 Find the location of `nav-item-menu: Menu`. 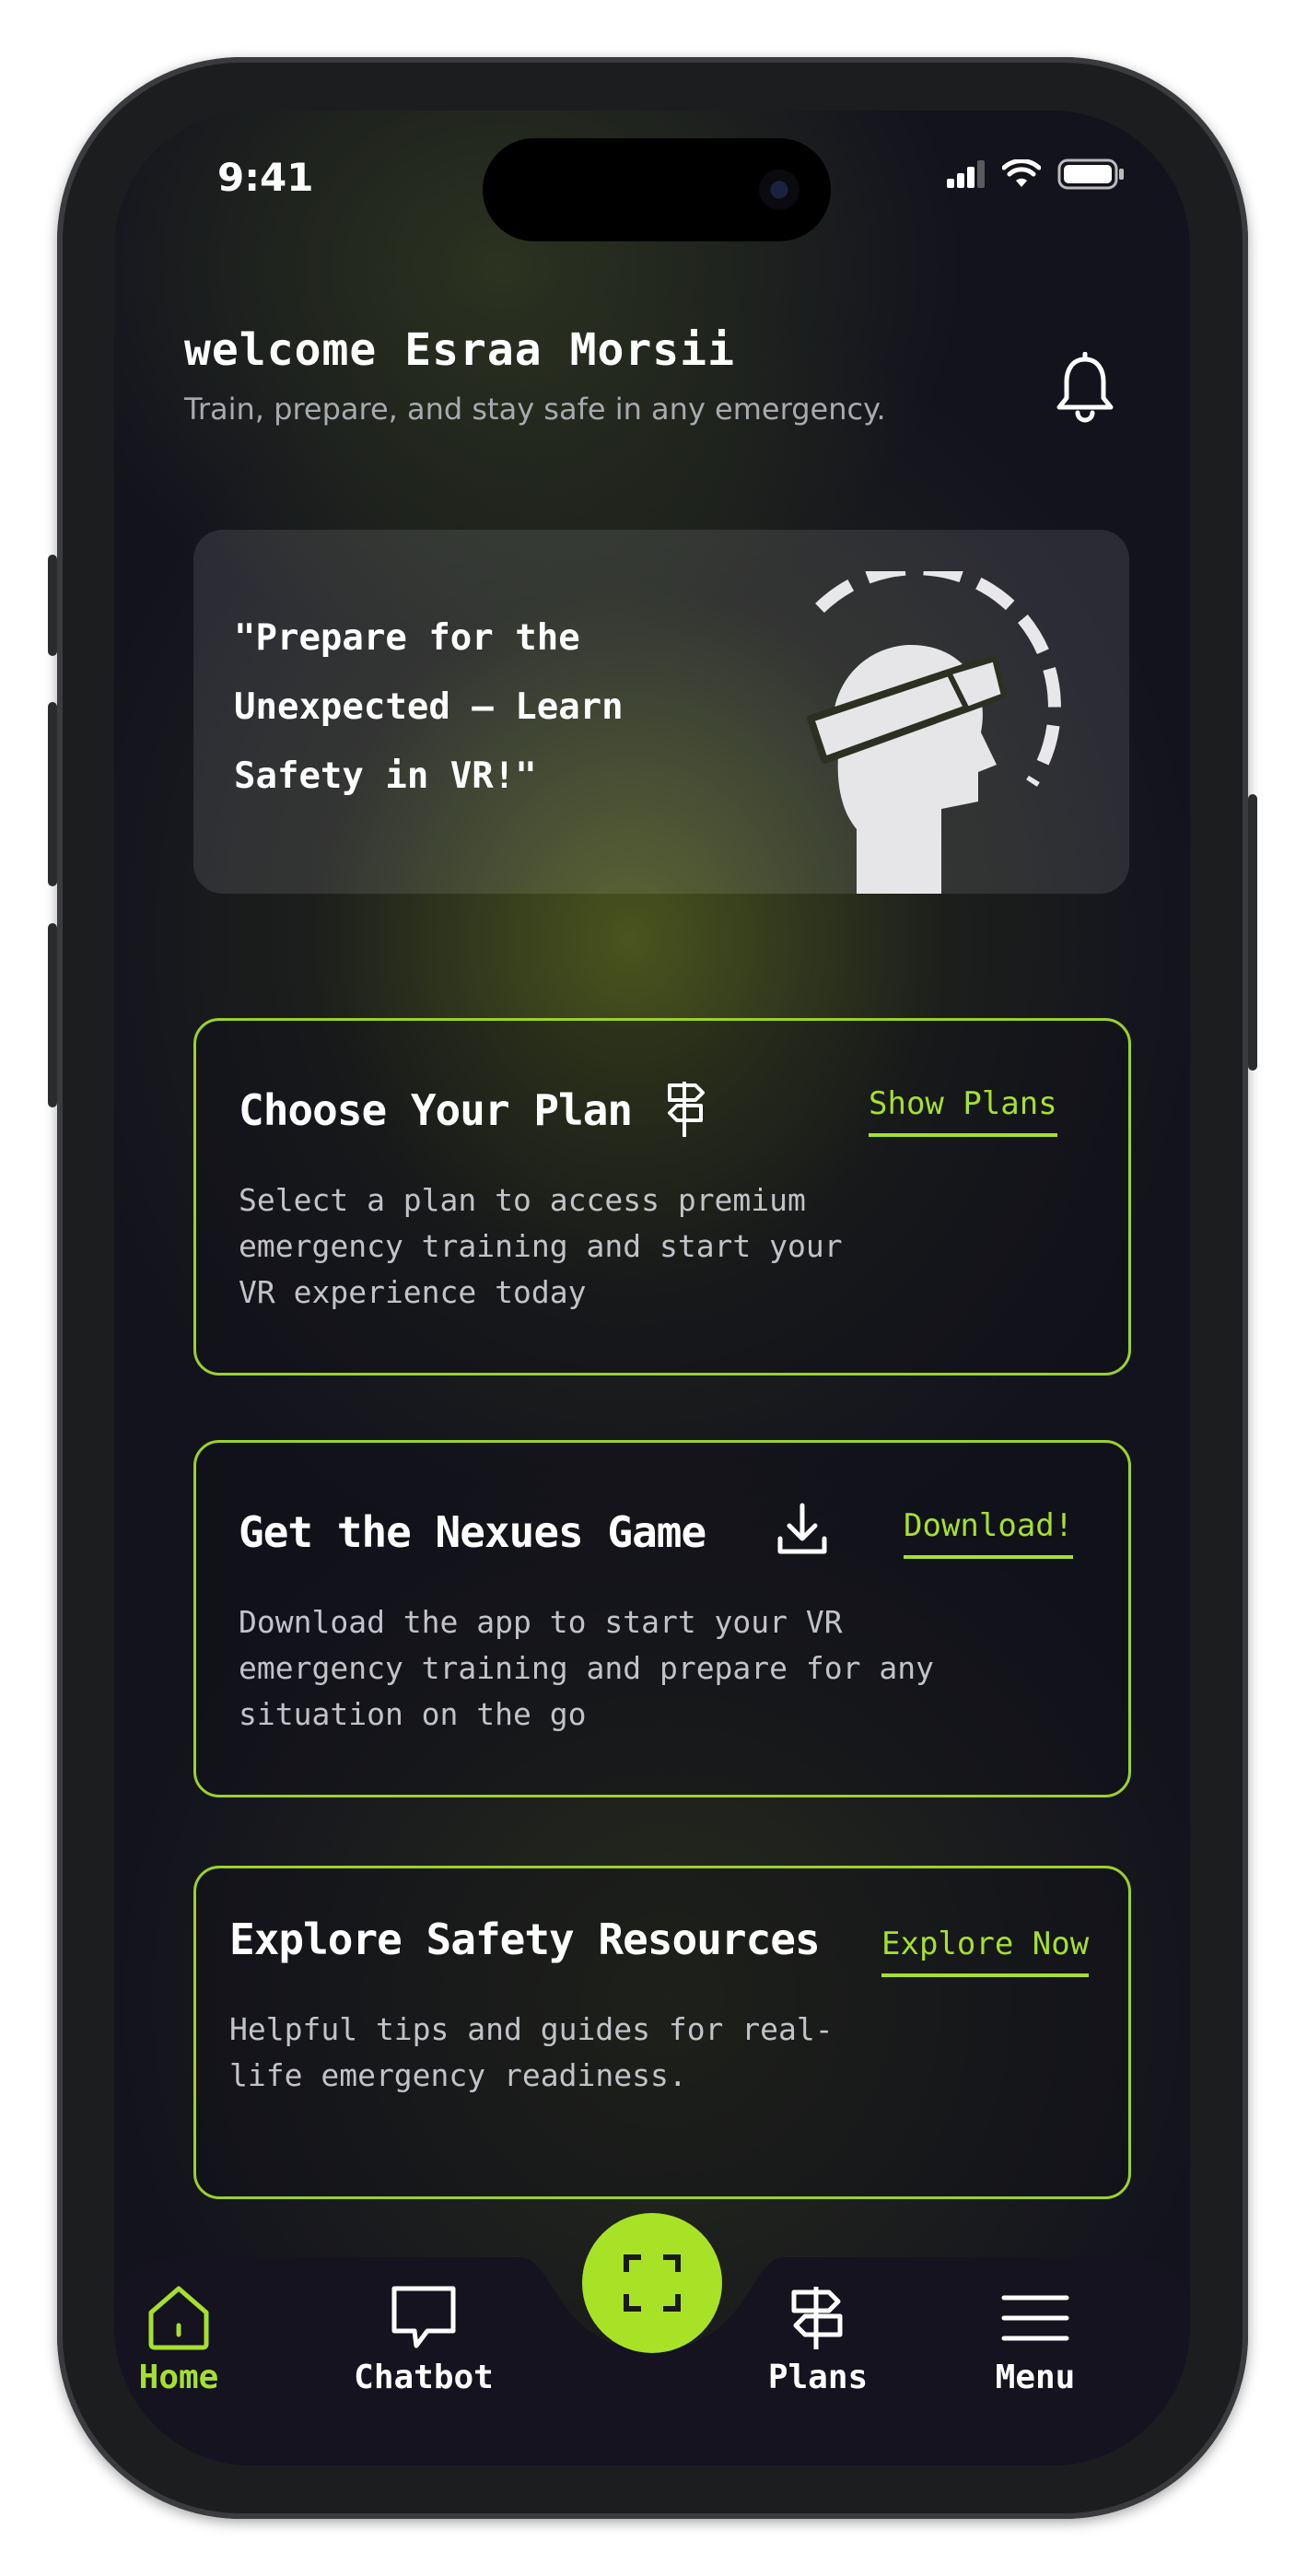

nav-item-menu: Menu is located at coordinates (1035, 2374).